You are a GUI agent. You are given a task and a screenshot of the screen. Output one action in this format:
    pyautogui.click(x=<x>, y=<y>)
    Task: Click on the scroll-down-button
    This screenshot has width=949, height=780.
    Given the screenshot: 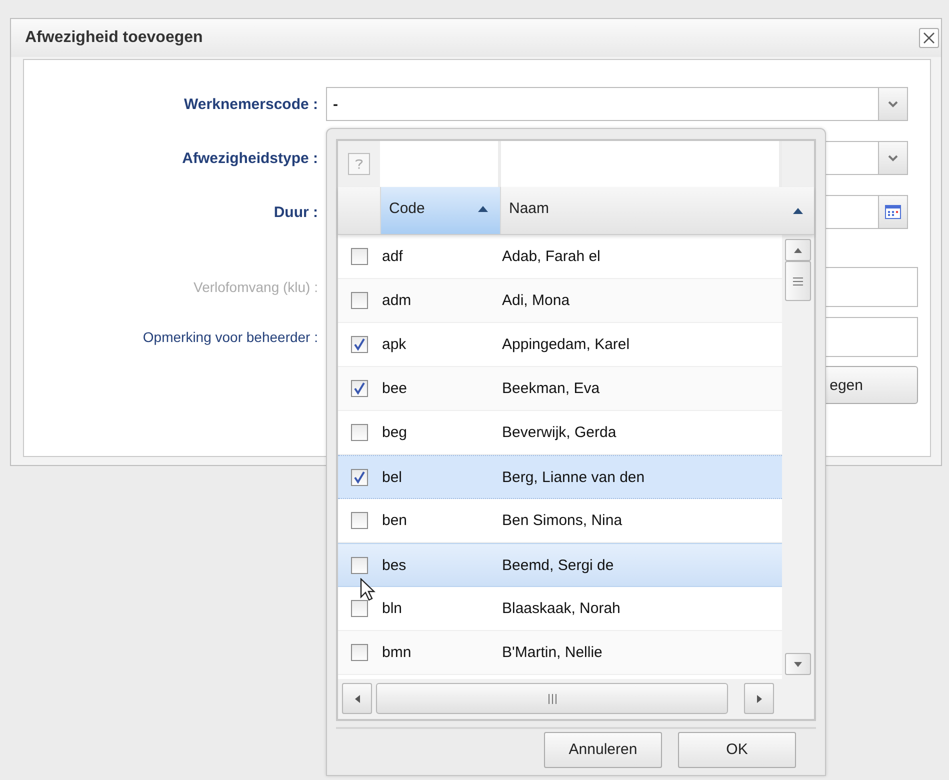 What is the action you would take?
    pyautogui.click(x=798, y=664)
    